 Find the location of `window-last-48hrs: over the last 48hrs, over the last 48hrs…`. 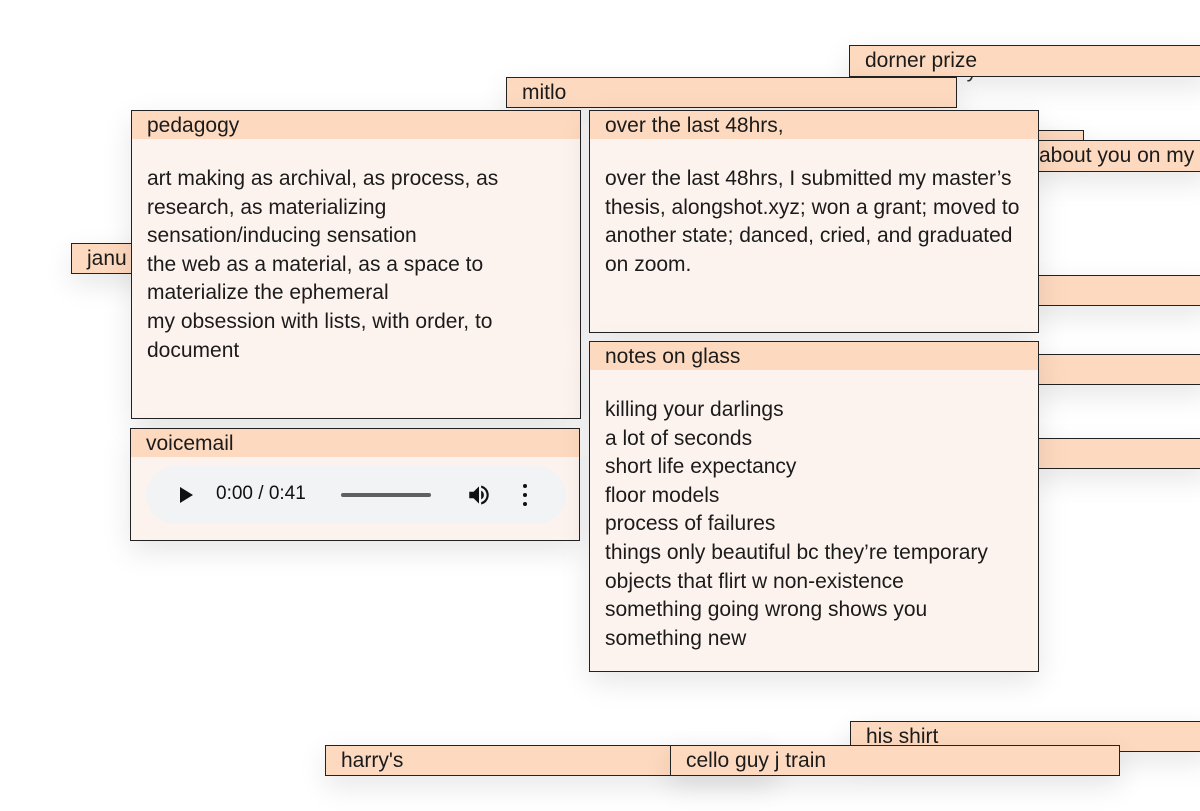

window-last-48hrs: over the last 48hrs, over the last 48hrs… is located at coordinates (814, 221).